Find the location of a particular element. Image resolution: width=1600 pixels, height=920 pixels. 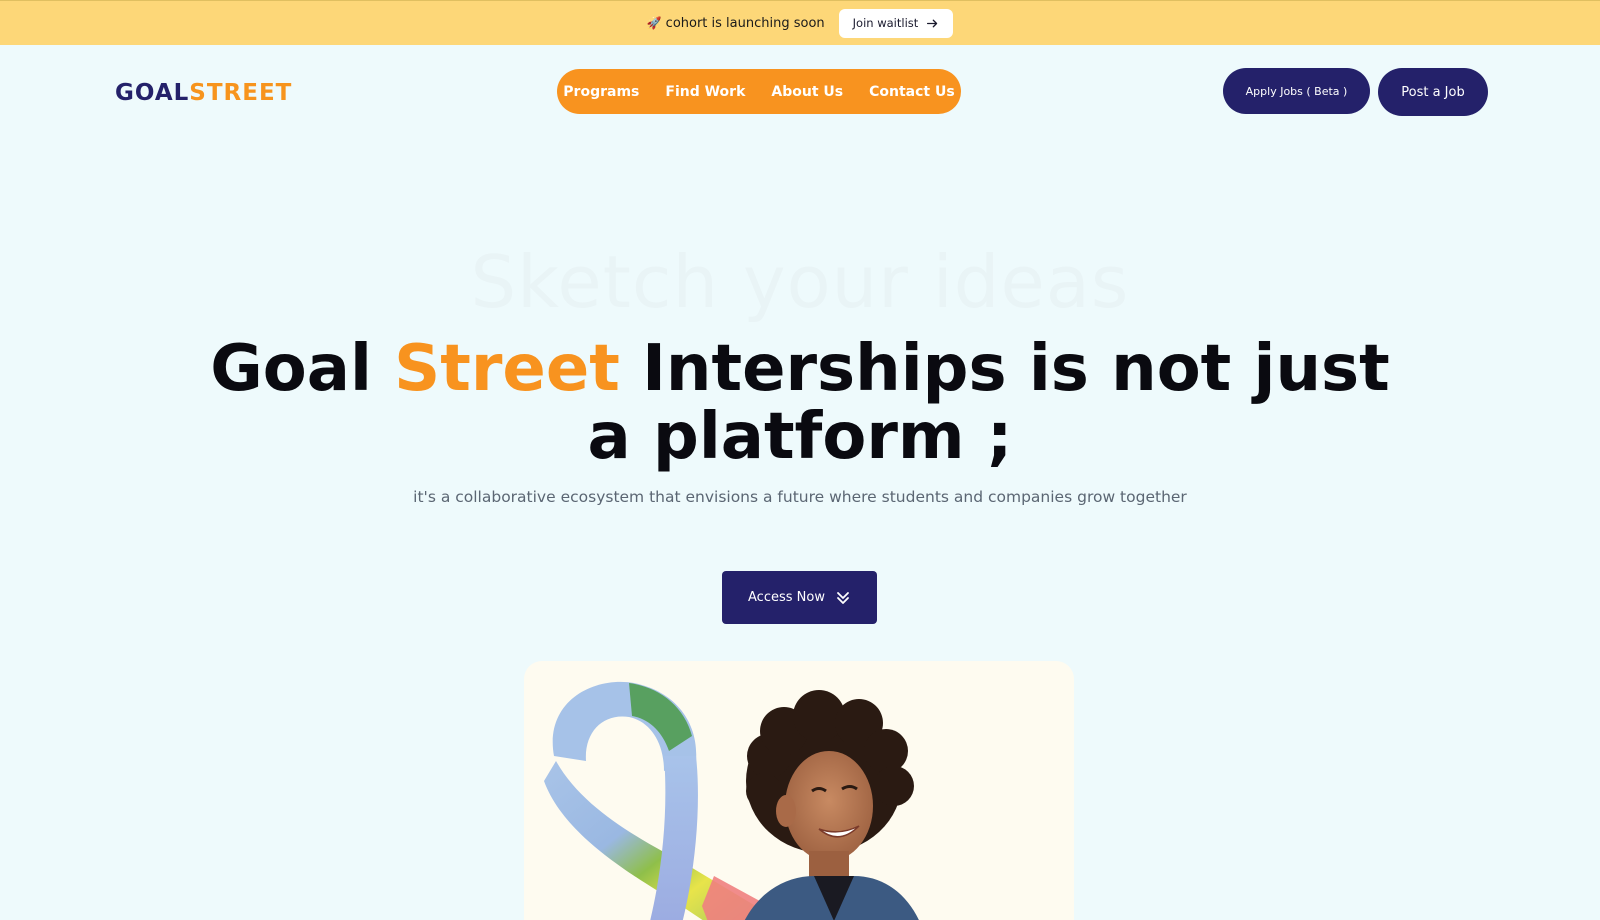

chevrons-down-icon is located at coordinates (843, 597).